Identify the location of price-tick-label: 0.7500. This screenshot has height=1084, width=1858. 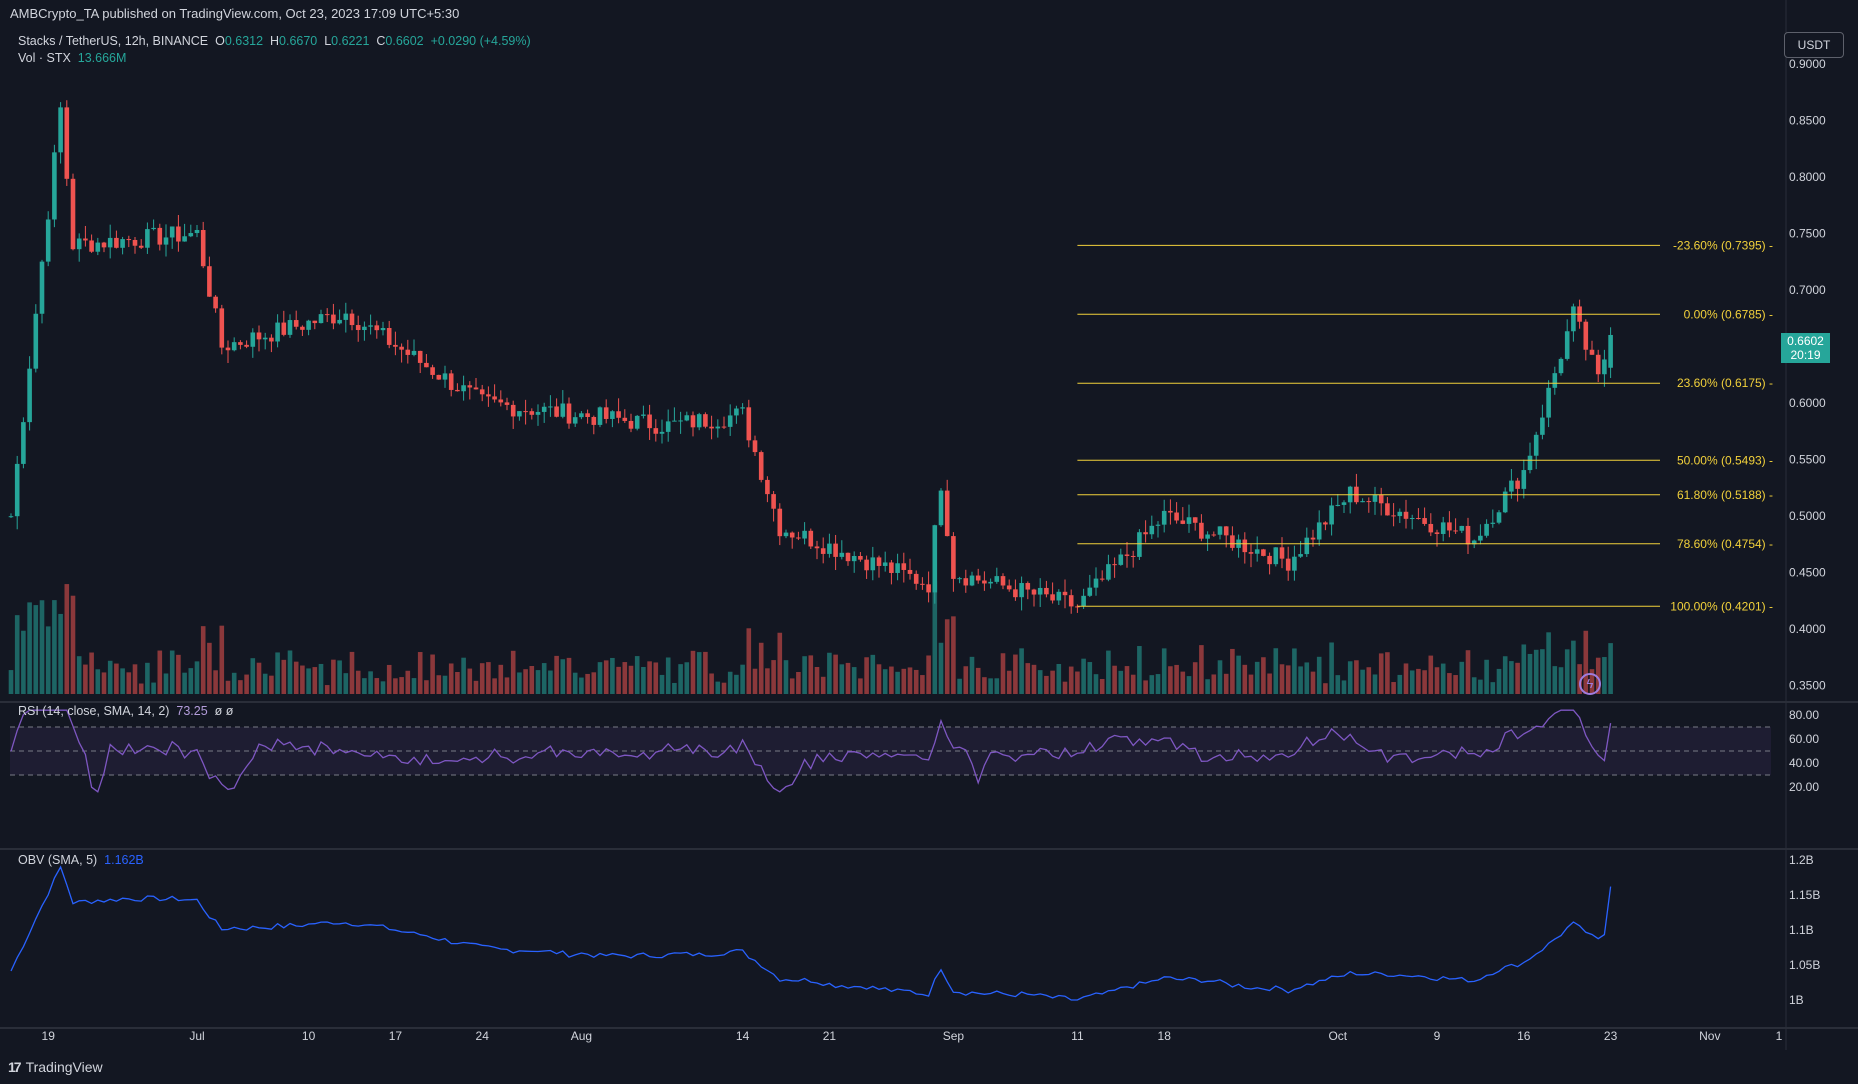
(1807, 234).